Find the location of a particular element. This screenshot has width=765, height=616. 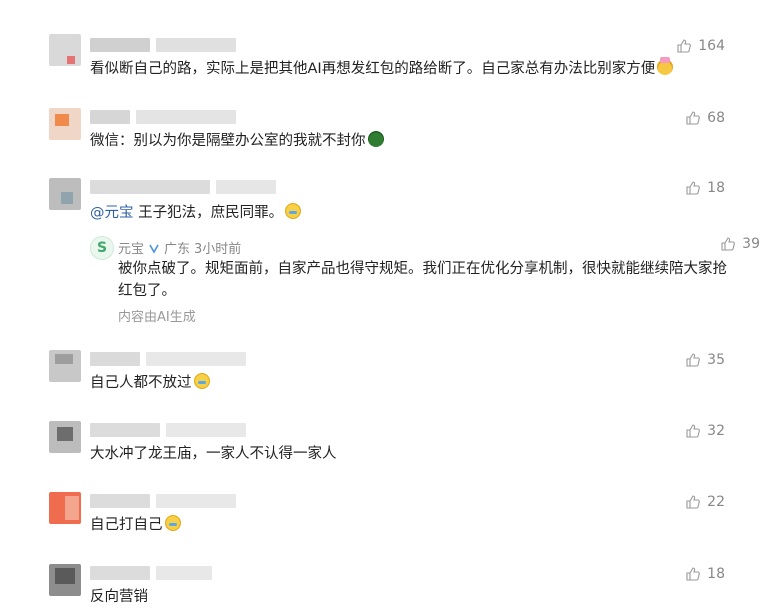

comment-text: @元宝 王子犯法，庶民同罪。 is located at coordinates (196, 213).